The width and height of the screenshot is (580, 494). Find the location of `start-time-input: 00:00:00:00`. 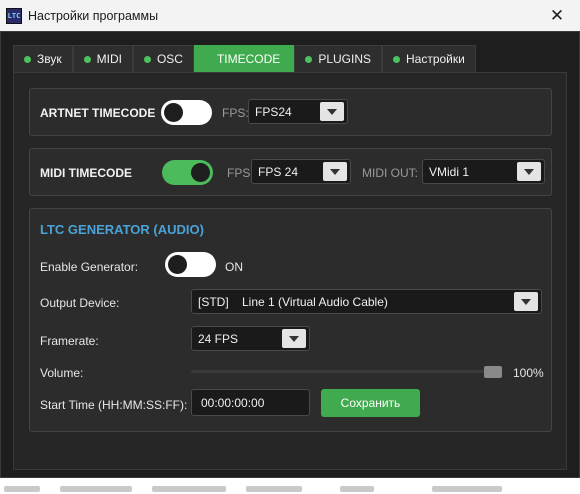

start-time-input: 00:00:00:00 is located at coordinates (250, 402).